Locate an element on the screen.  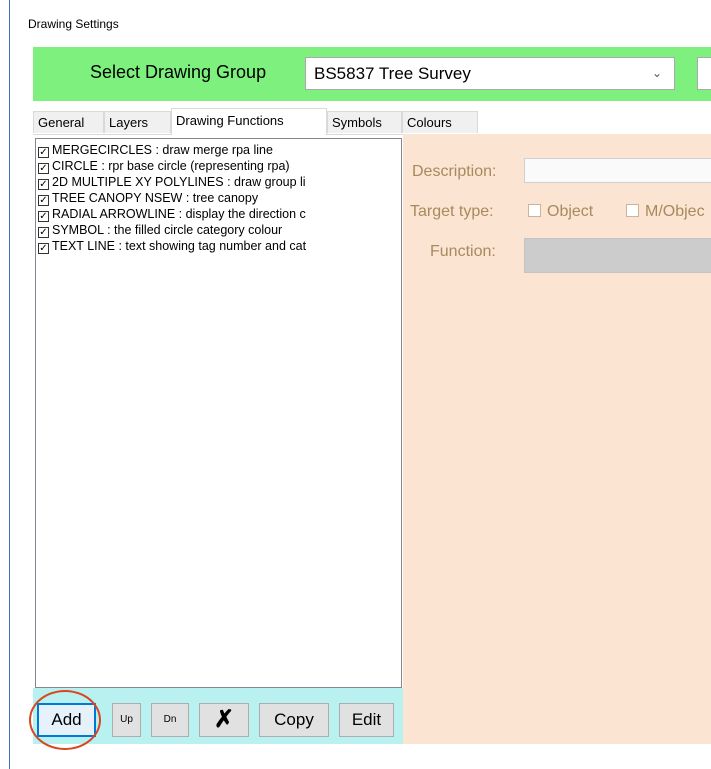
group-label: Select Drawing Group is located at coordinates (178, 72).